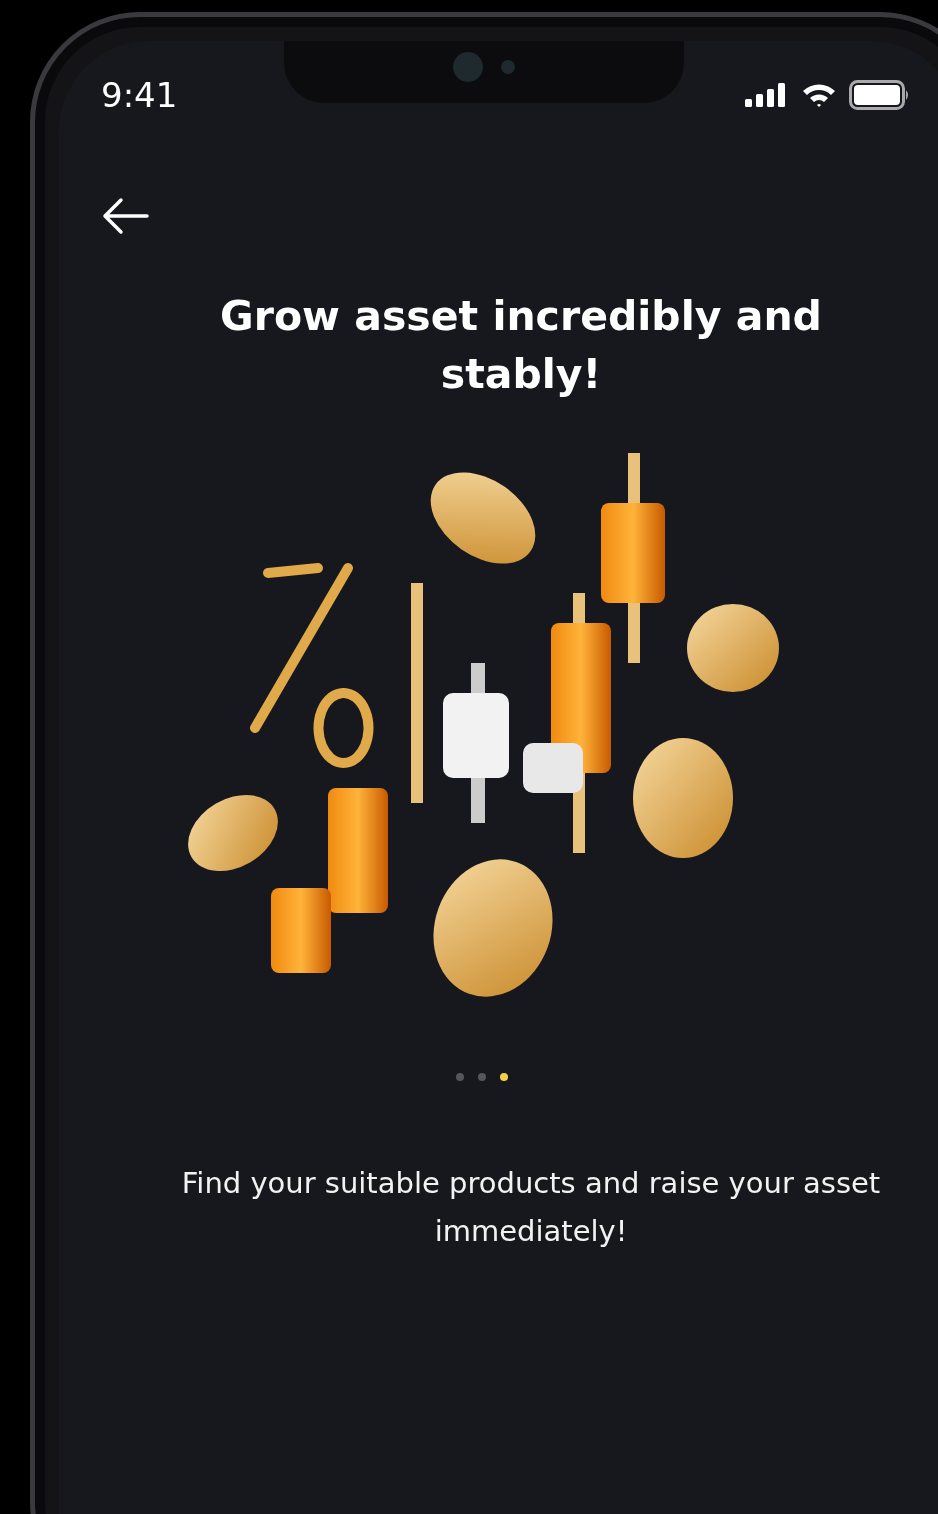 Image resolution: width=938 pixels, height=1514 pixels. I want to click on battery-icon, so click(880, 95).